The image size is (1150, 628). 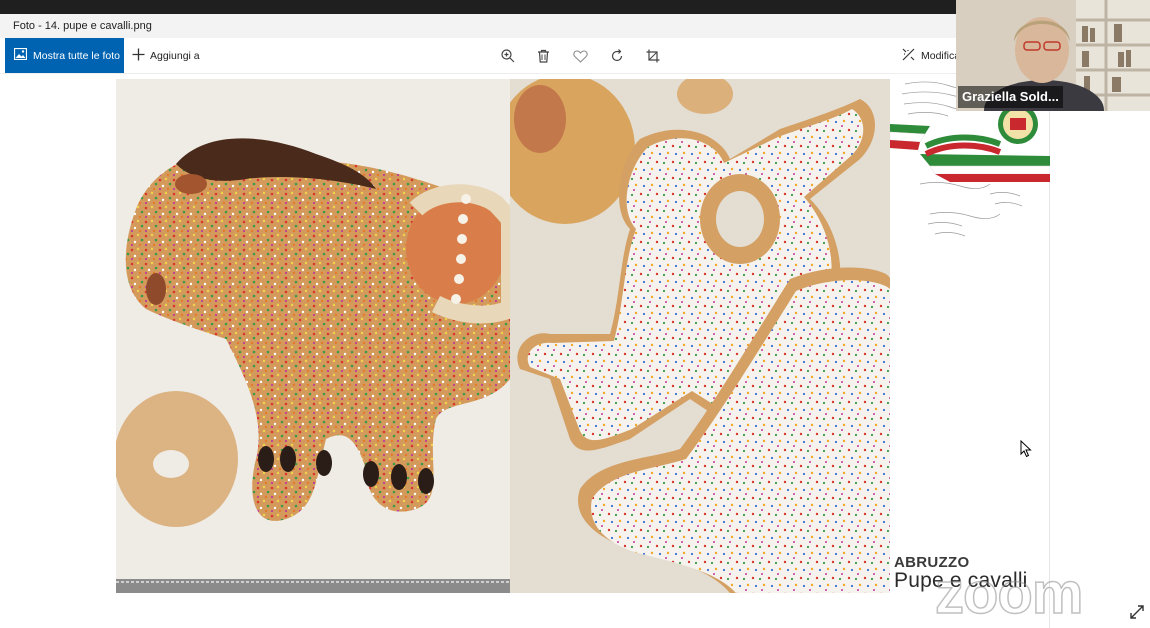 What do you see at coordinates (76, 55) in the screenshot?
I see `show-all-photos-label: Mostra tutte le foto` at bounding box center [76, 55].